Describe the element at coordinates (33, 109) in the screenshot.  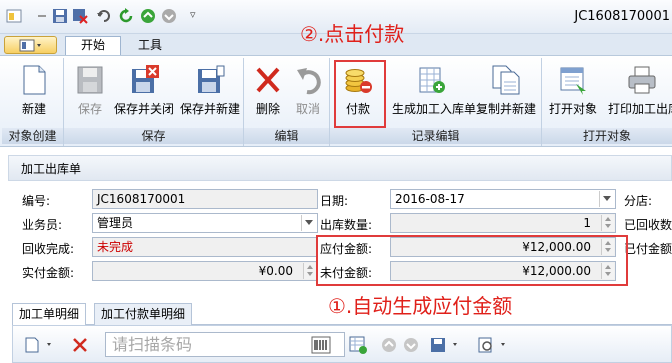
I see `new-label: 新建` at that location.